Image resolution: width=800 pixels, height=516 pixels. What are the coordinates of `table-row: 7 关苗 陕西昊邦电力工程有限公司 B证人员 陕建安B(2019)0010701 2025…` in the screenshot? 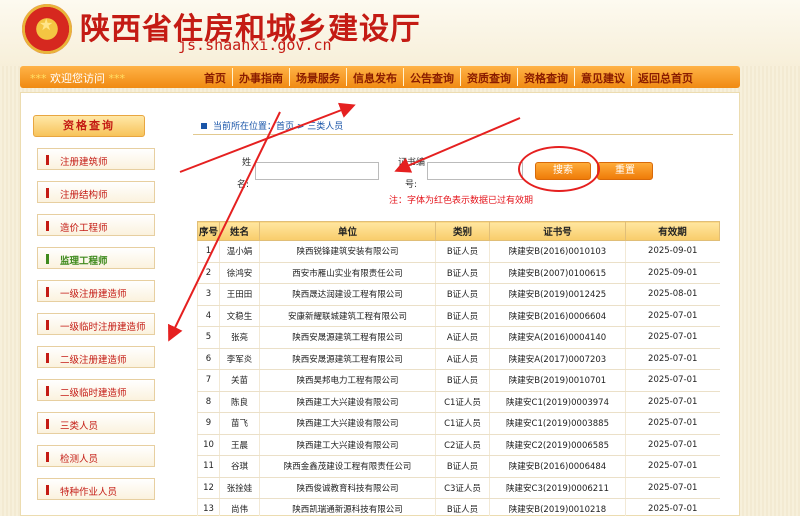 It's located at (458, 380).